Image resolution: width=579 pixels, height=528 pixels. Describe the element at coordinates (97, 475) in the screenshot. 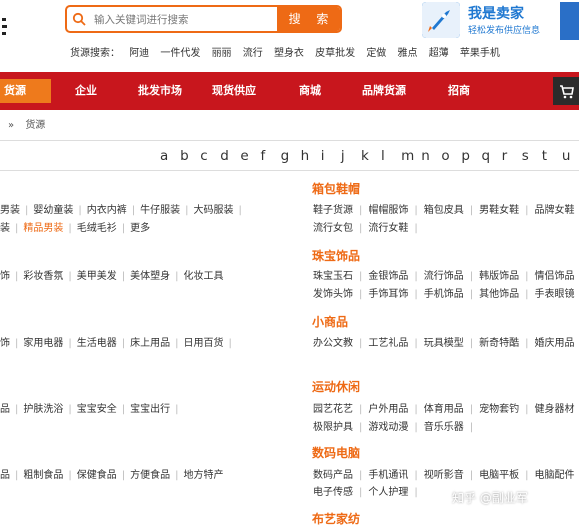

I see `category-link: 保健食品` at that location.